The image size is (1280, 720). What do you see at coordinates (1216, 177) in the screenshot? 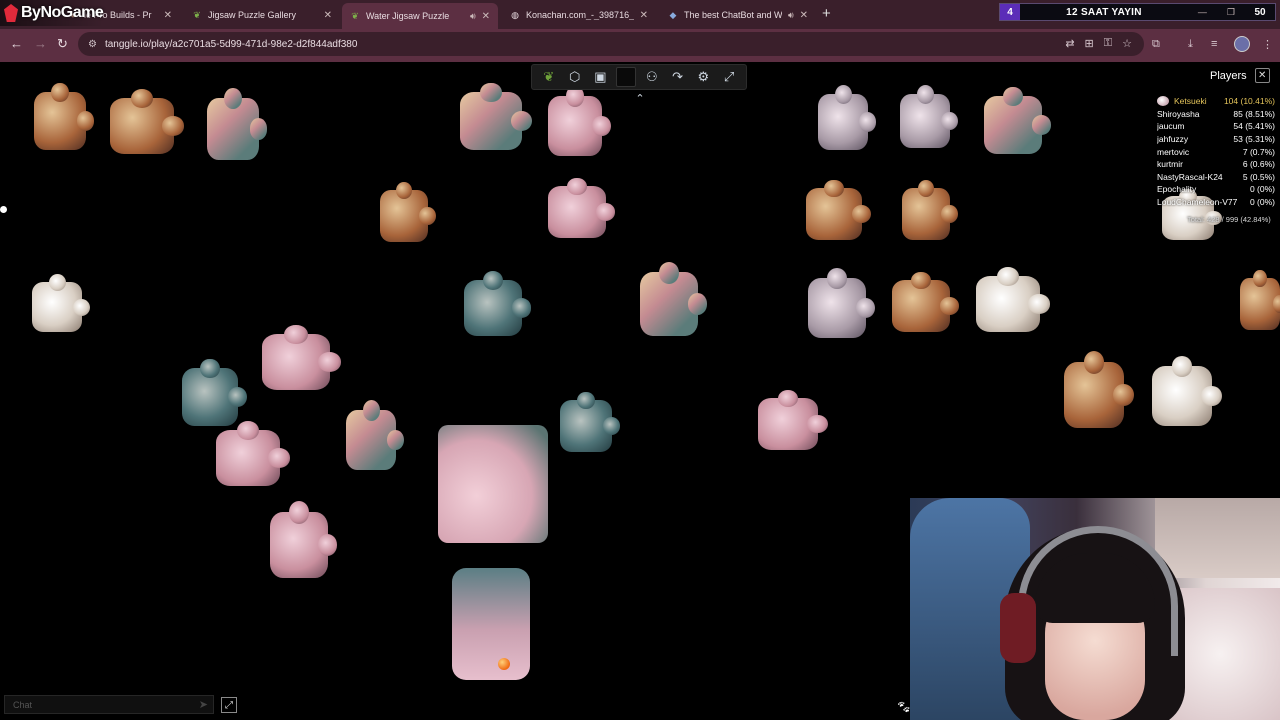
I see `player-row: NastyRascal-K24 5 (0.5%)` at bounding box center [1216, 177].